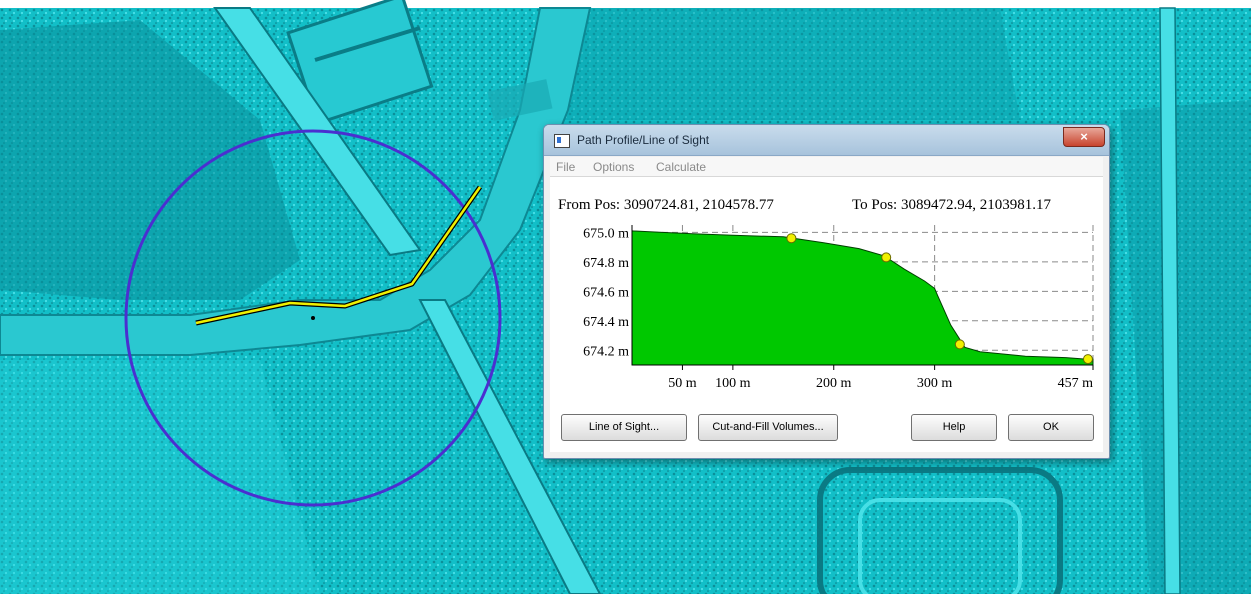 This screenshot has width=1251, height=594. Describe the element at coordinates (606, 351) in the screenshot. I see `y-tick-label: 674.2 m` at that location.